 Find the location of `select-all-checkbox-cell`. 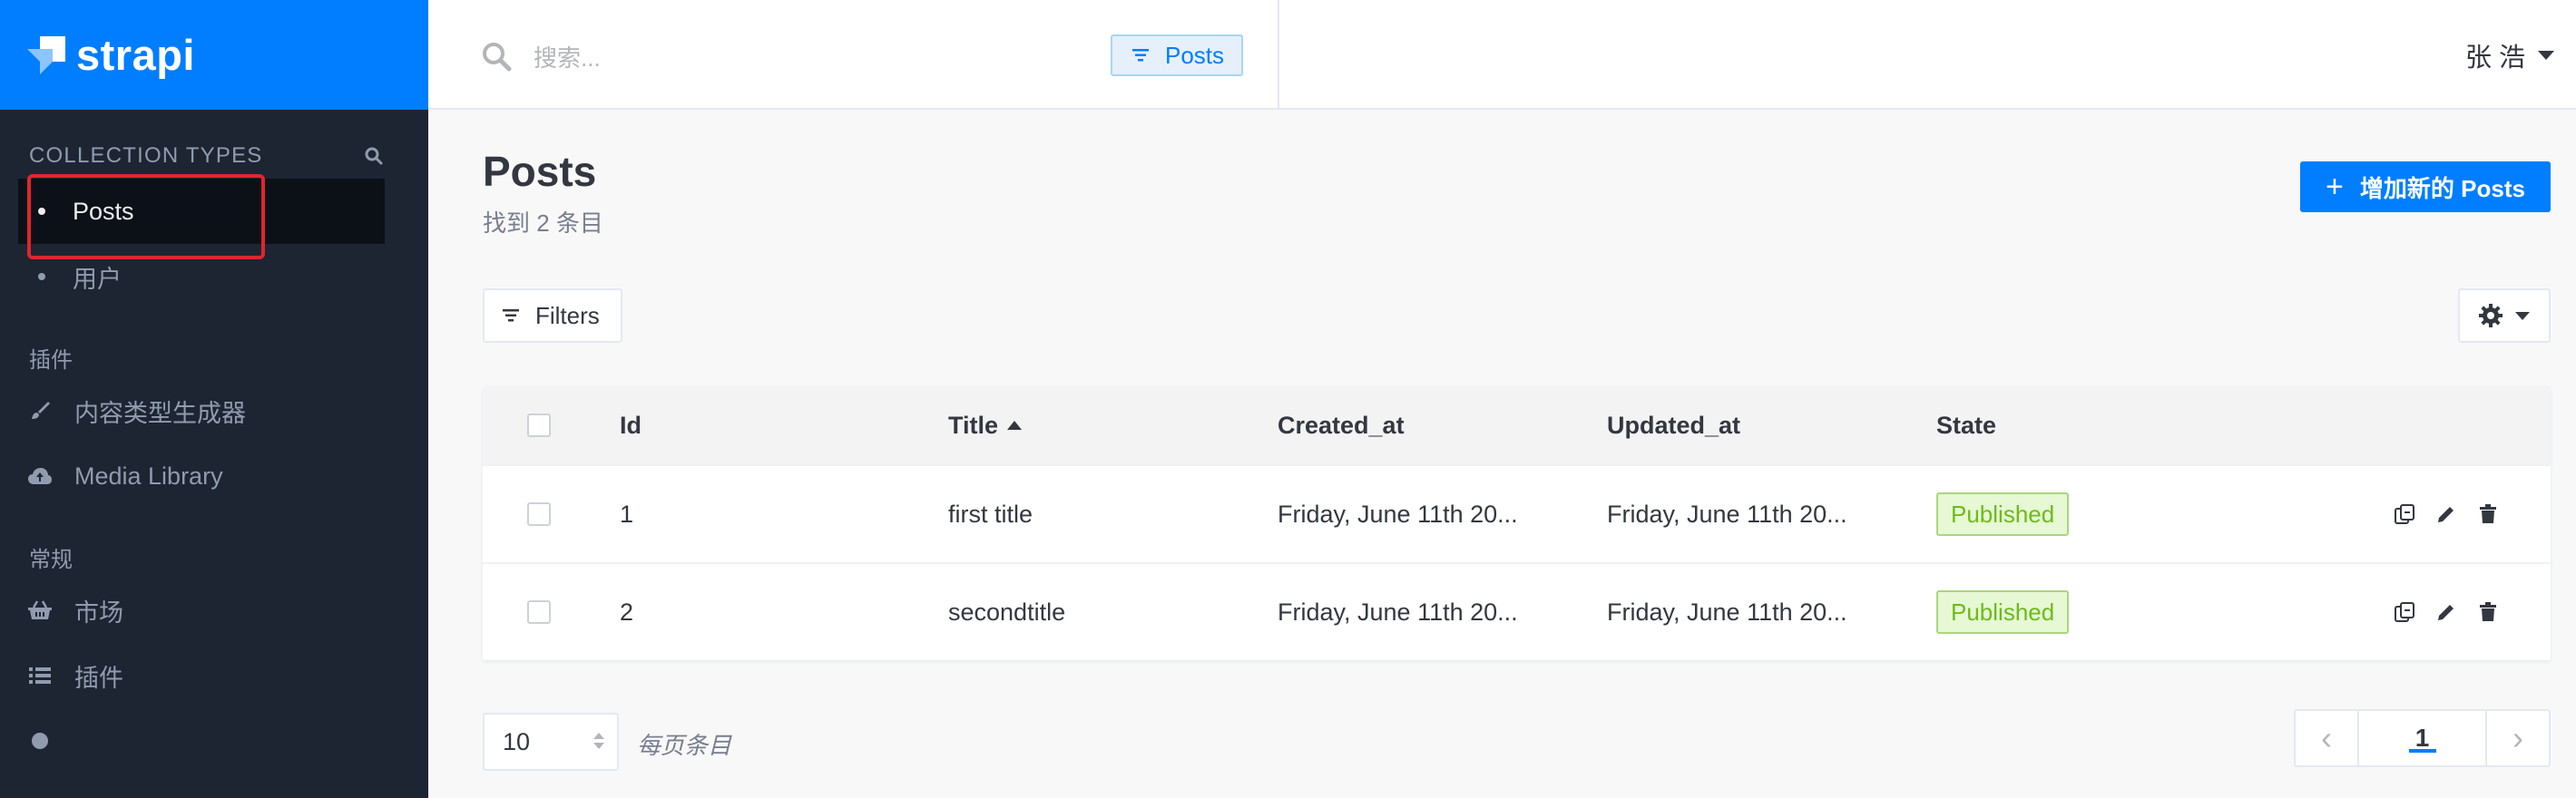

select-all-checkbox-cell is located at coordinates (539, 425).